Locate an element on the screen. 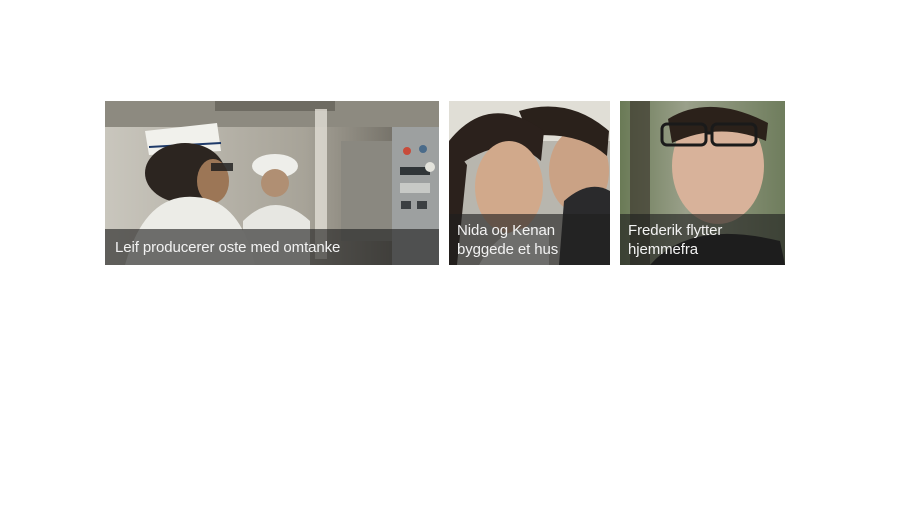 Image resolution: width=900 pixels, height=508 pixels. story-tile-moving: Frederik flytter hjemmefra is located at coordinates (702, 183).